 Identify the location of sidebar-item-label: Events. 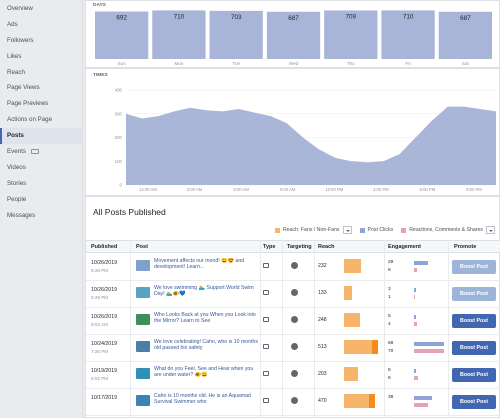
(16, 152).